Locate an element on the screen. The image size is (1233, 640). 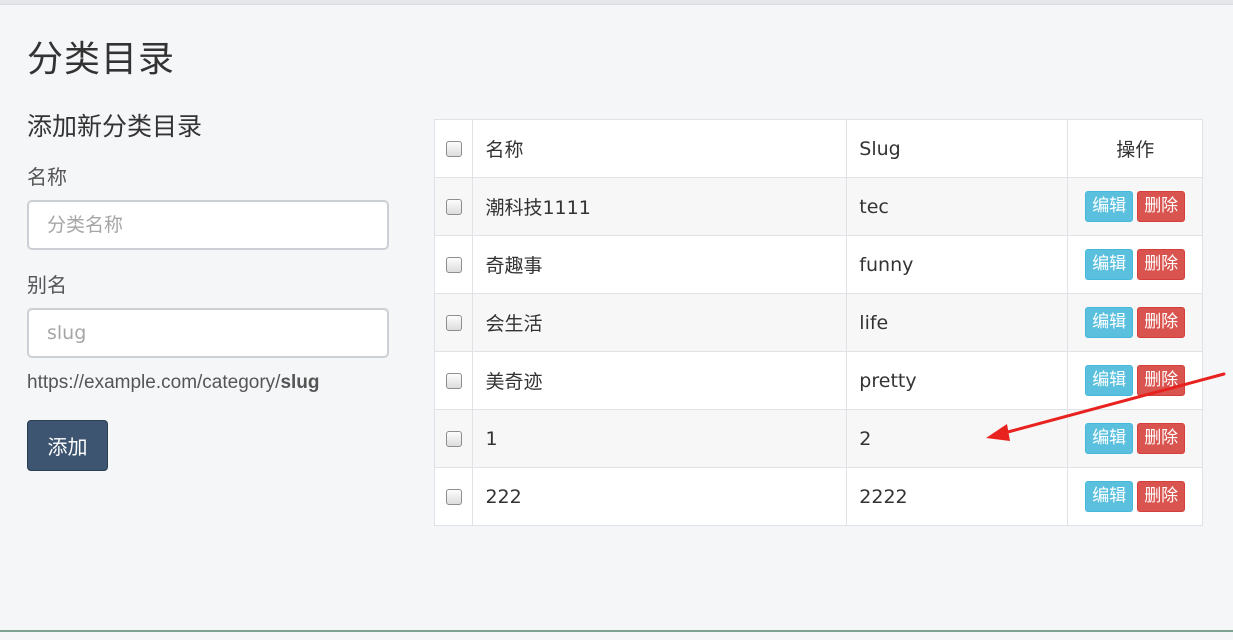
url-hint: https://example.com/category/slug is located at coordinates (208, 383).